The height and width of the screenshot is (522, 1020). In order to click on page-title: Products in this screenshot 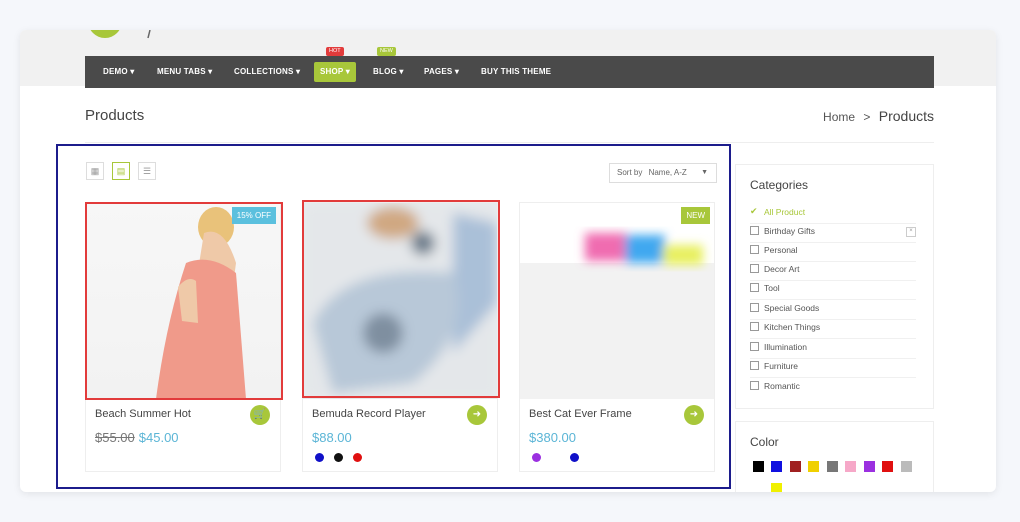, I will do `click(115, 115)`.